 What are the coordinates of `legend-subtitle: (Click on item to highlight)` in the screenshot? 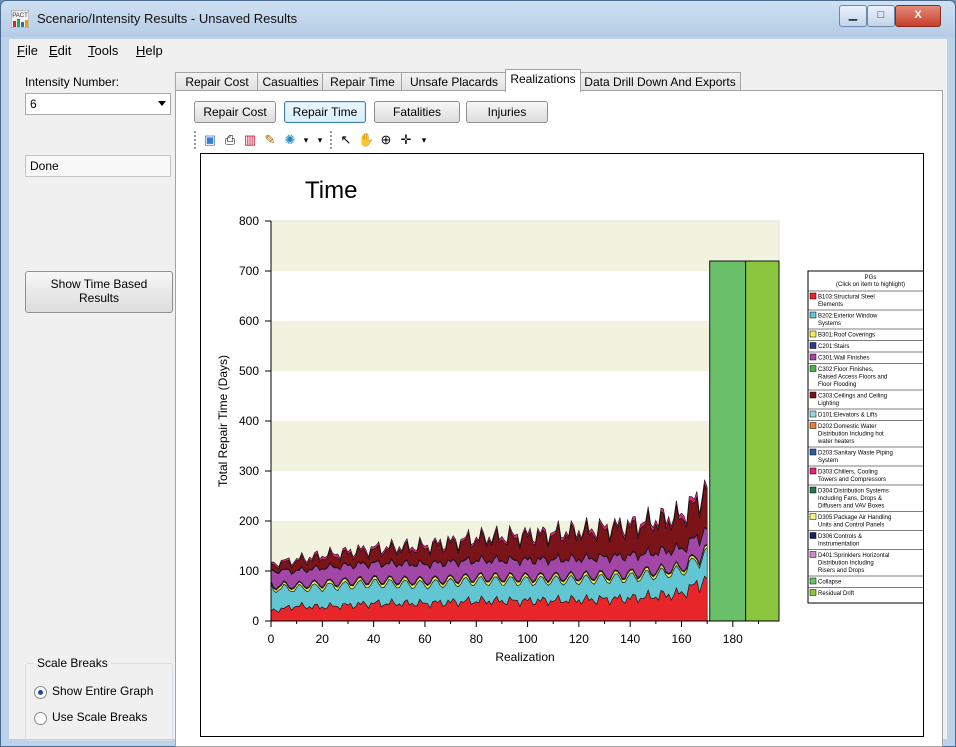 It's located at (870, 285).